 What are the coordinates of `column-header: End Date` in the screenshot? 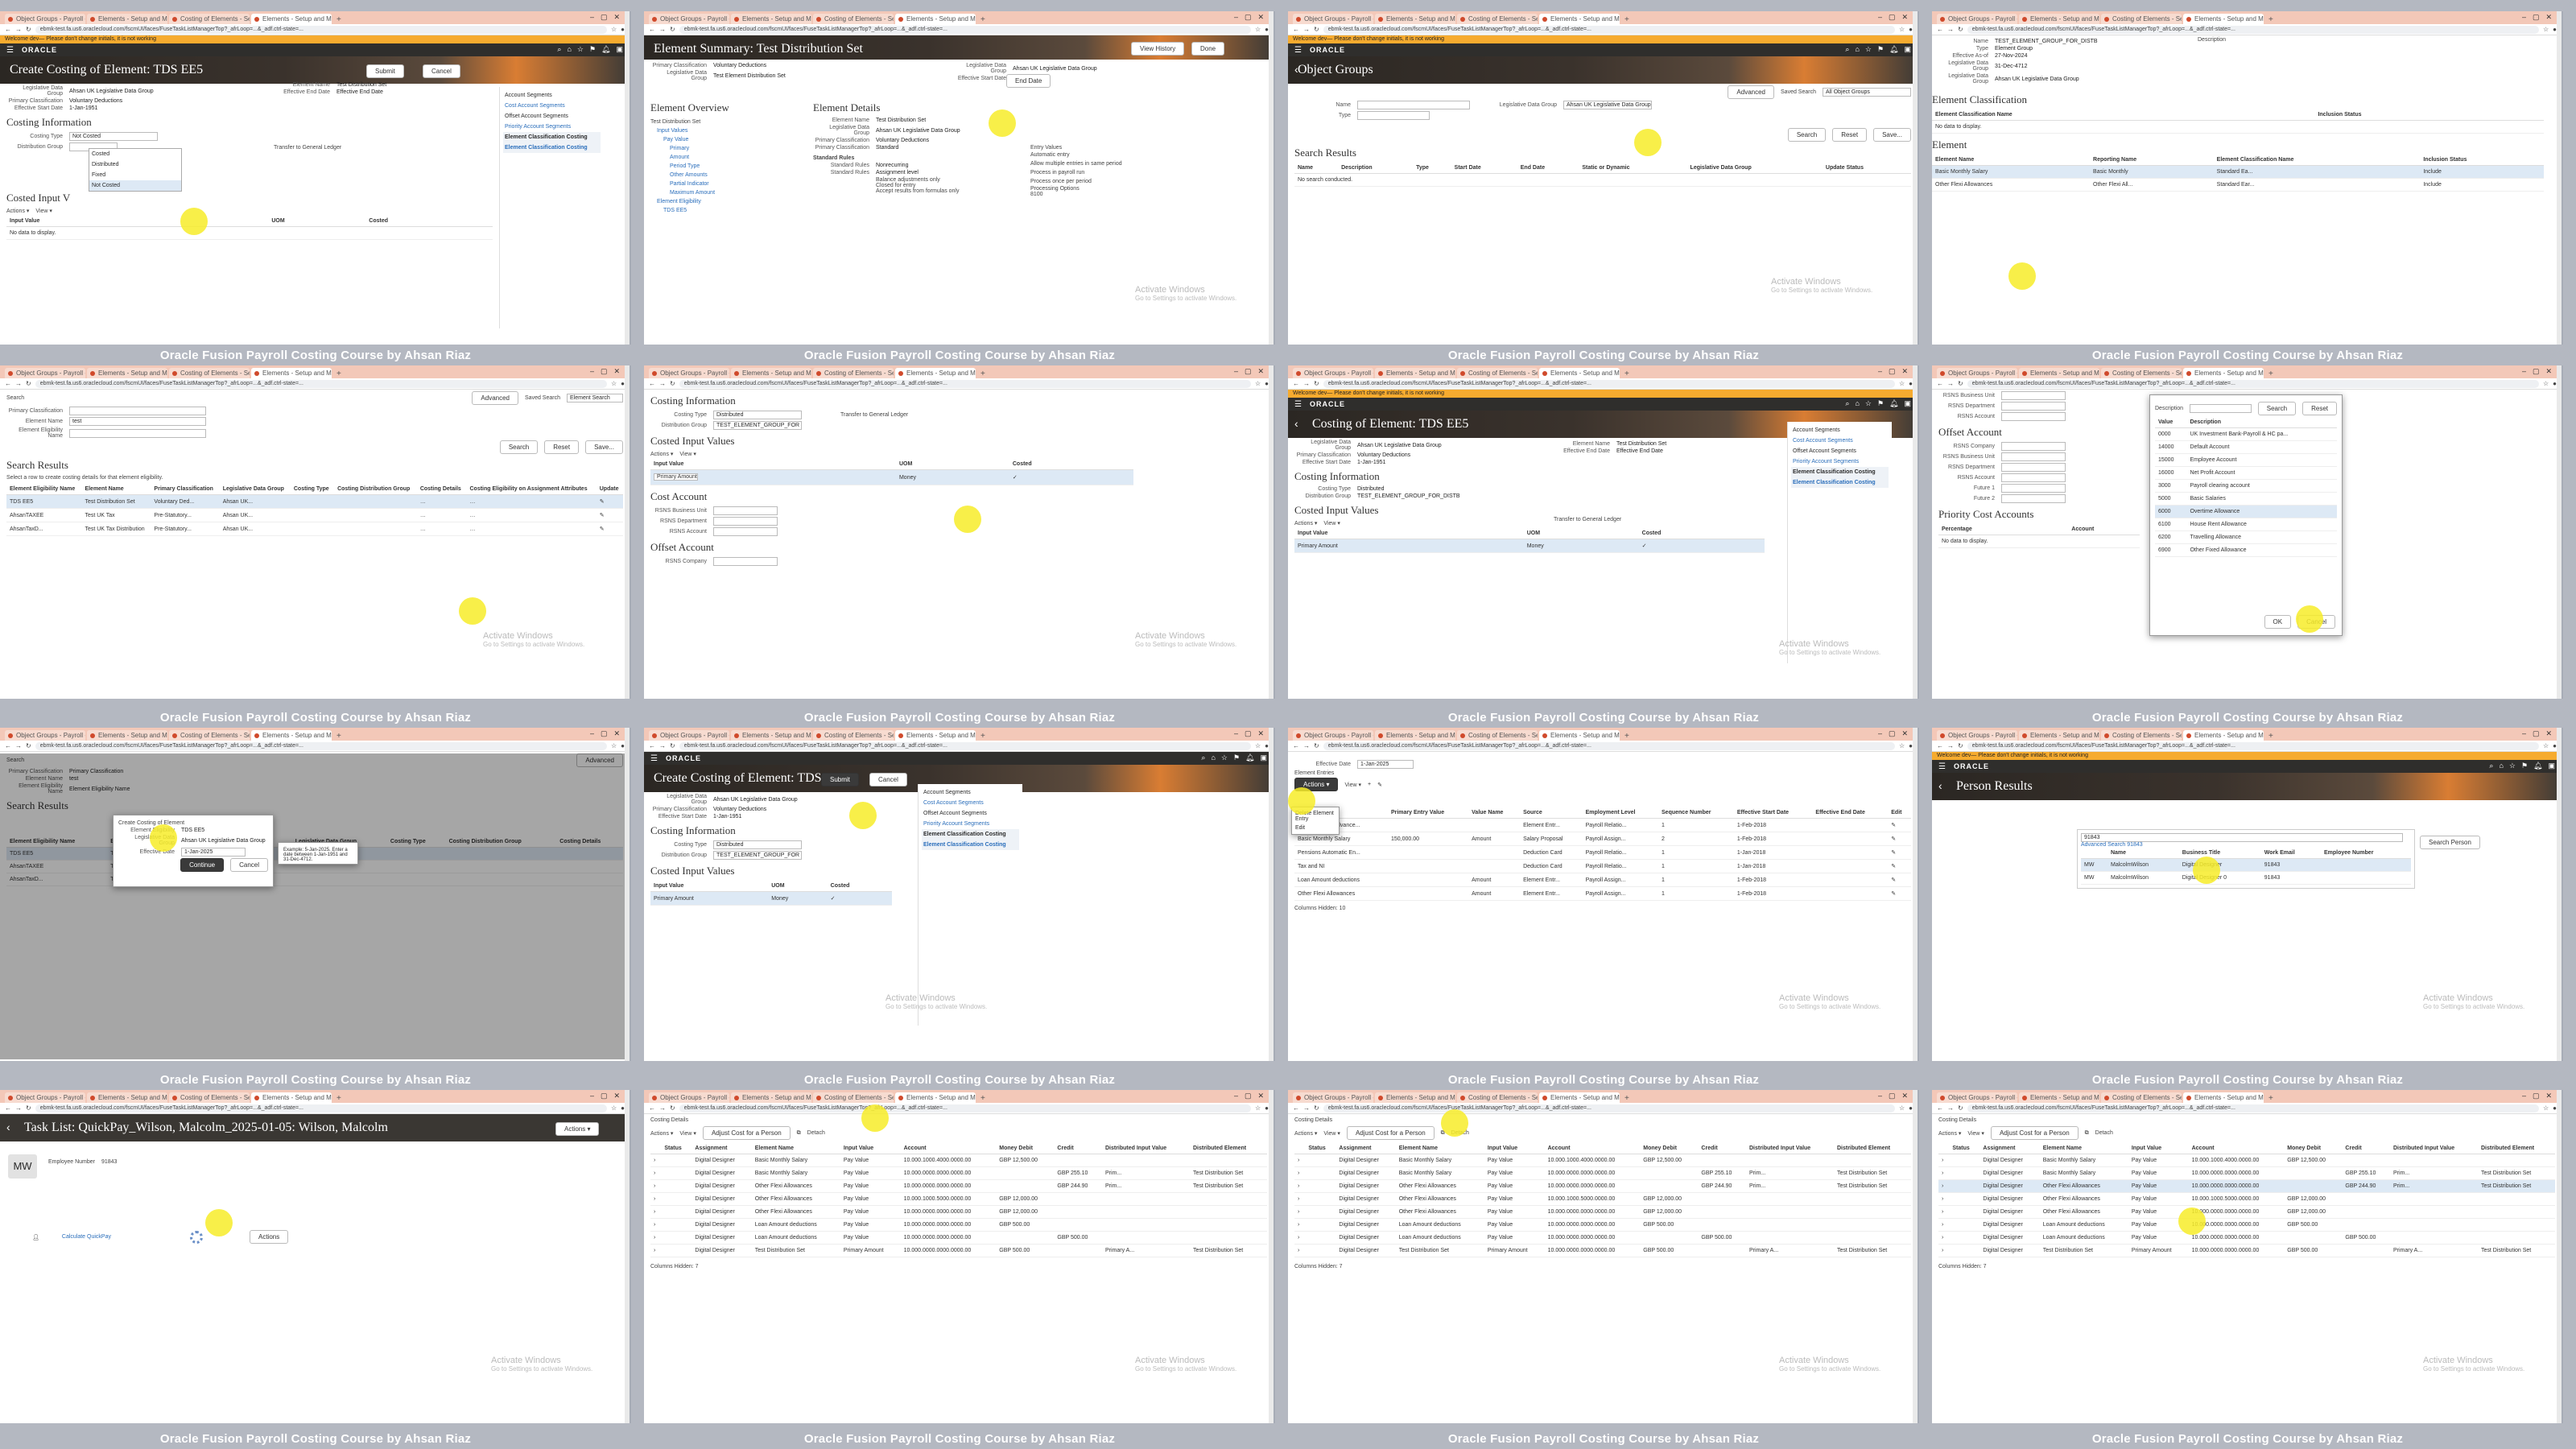 It's located at (1548, 168).